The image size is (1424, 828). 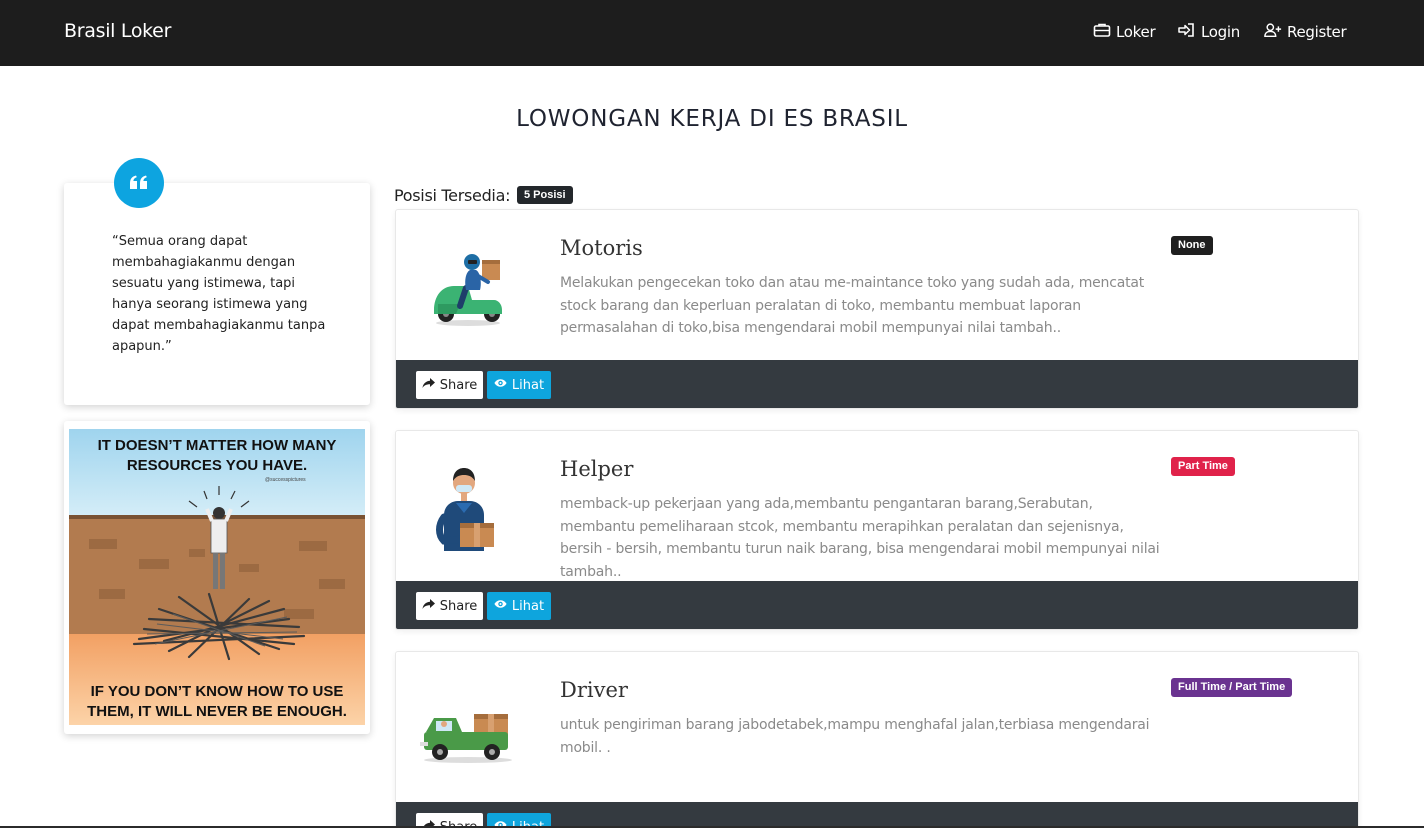 I want to click on sign-in-icon, so click(x=1187, y=32).